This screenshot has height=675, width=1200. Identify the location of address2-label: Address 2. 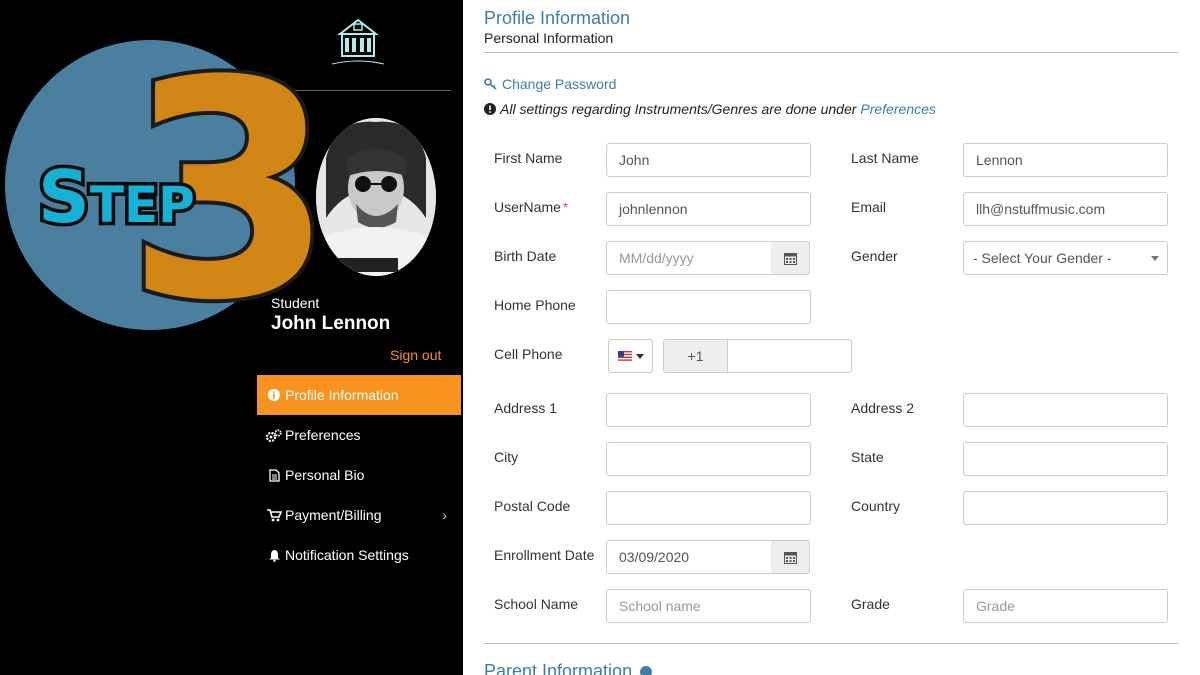
(883, 408).